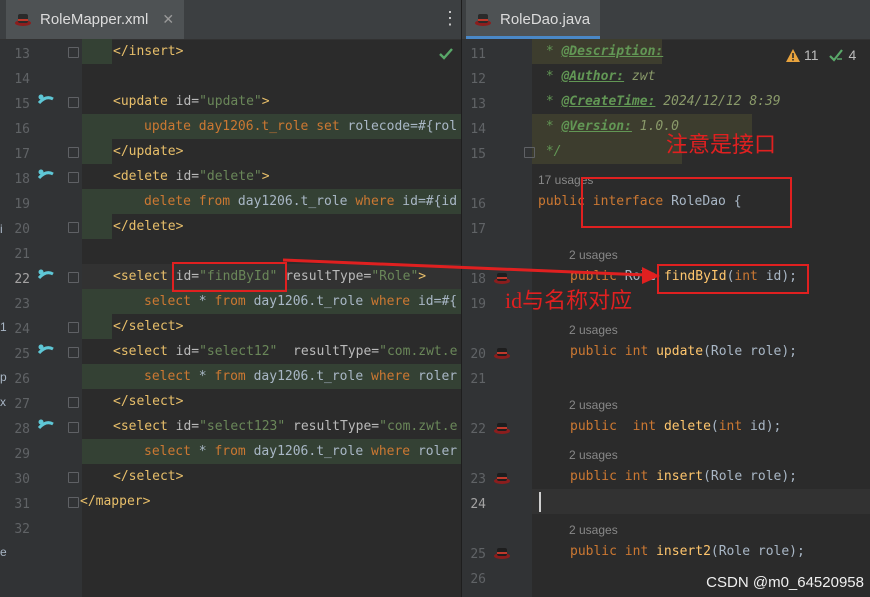 Image resolution: width=870 pixels, height=597 pixels. Describe the element at coordinates (785, 582) in the screenshot. I see `watermark: CSDN @m0_64520958` at that location.